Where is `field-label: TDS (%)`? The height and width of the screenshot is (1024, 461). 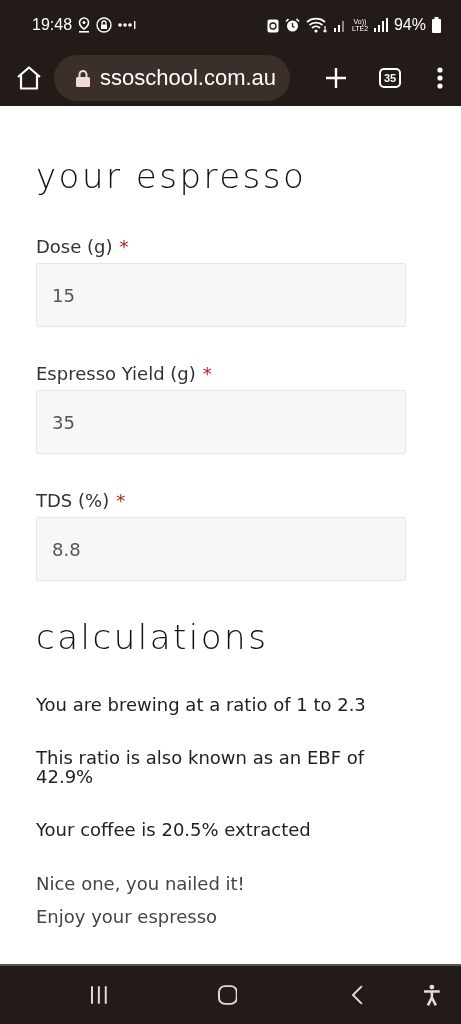 field-label: TDS (%) is located at coordinates (73, 500).